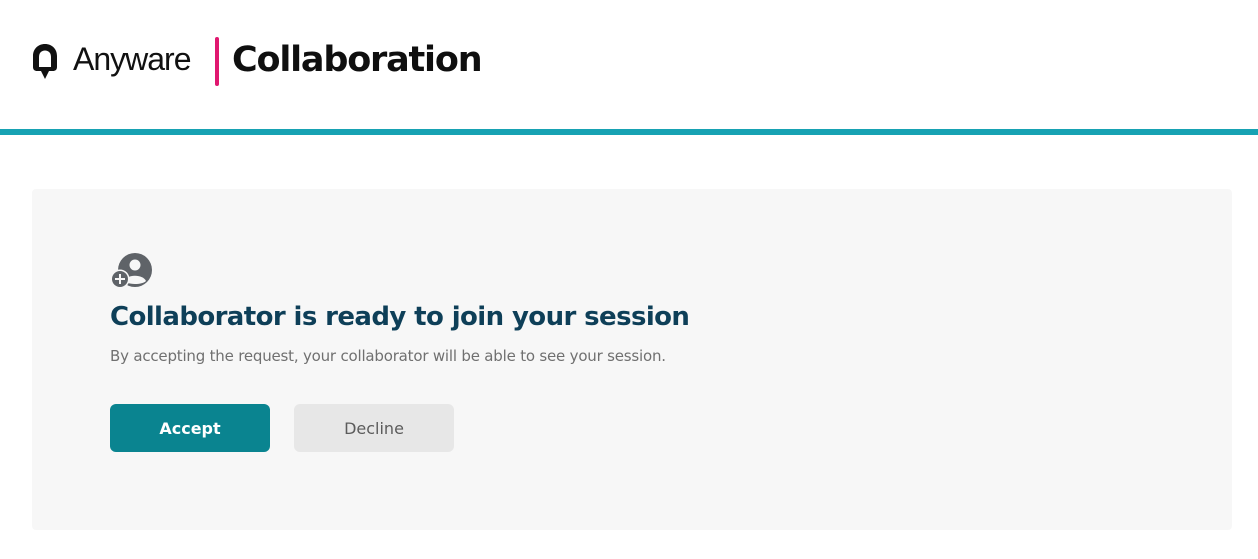  I want to click on add-user-icon, so click(131, 271).